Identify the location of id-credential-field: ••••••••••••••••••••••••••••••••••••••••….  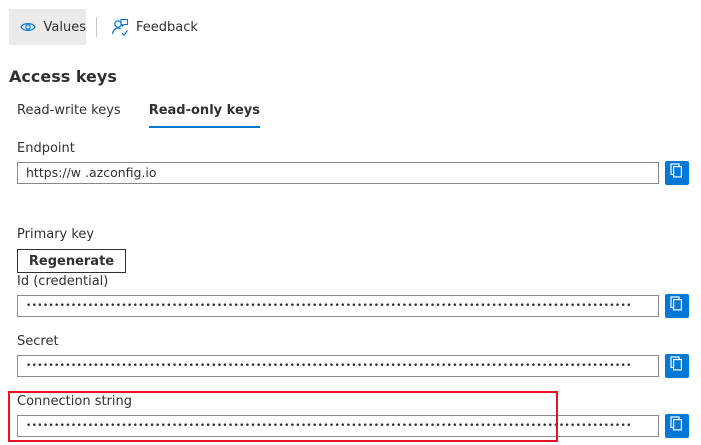
(338, 306).